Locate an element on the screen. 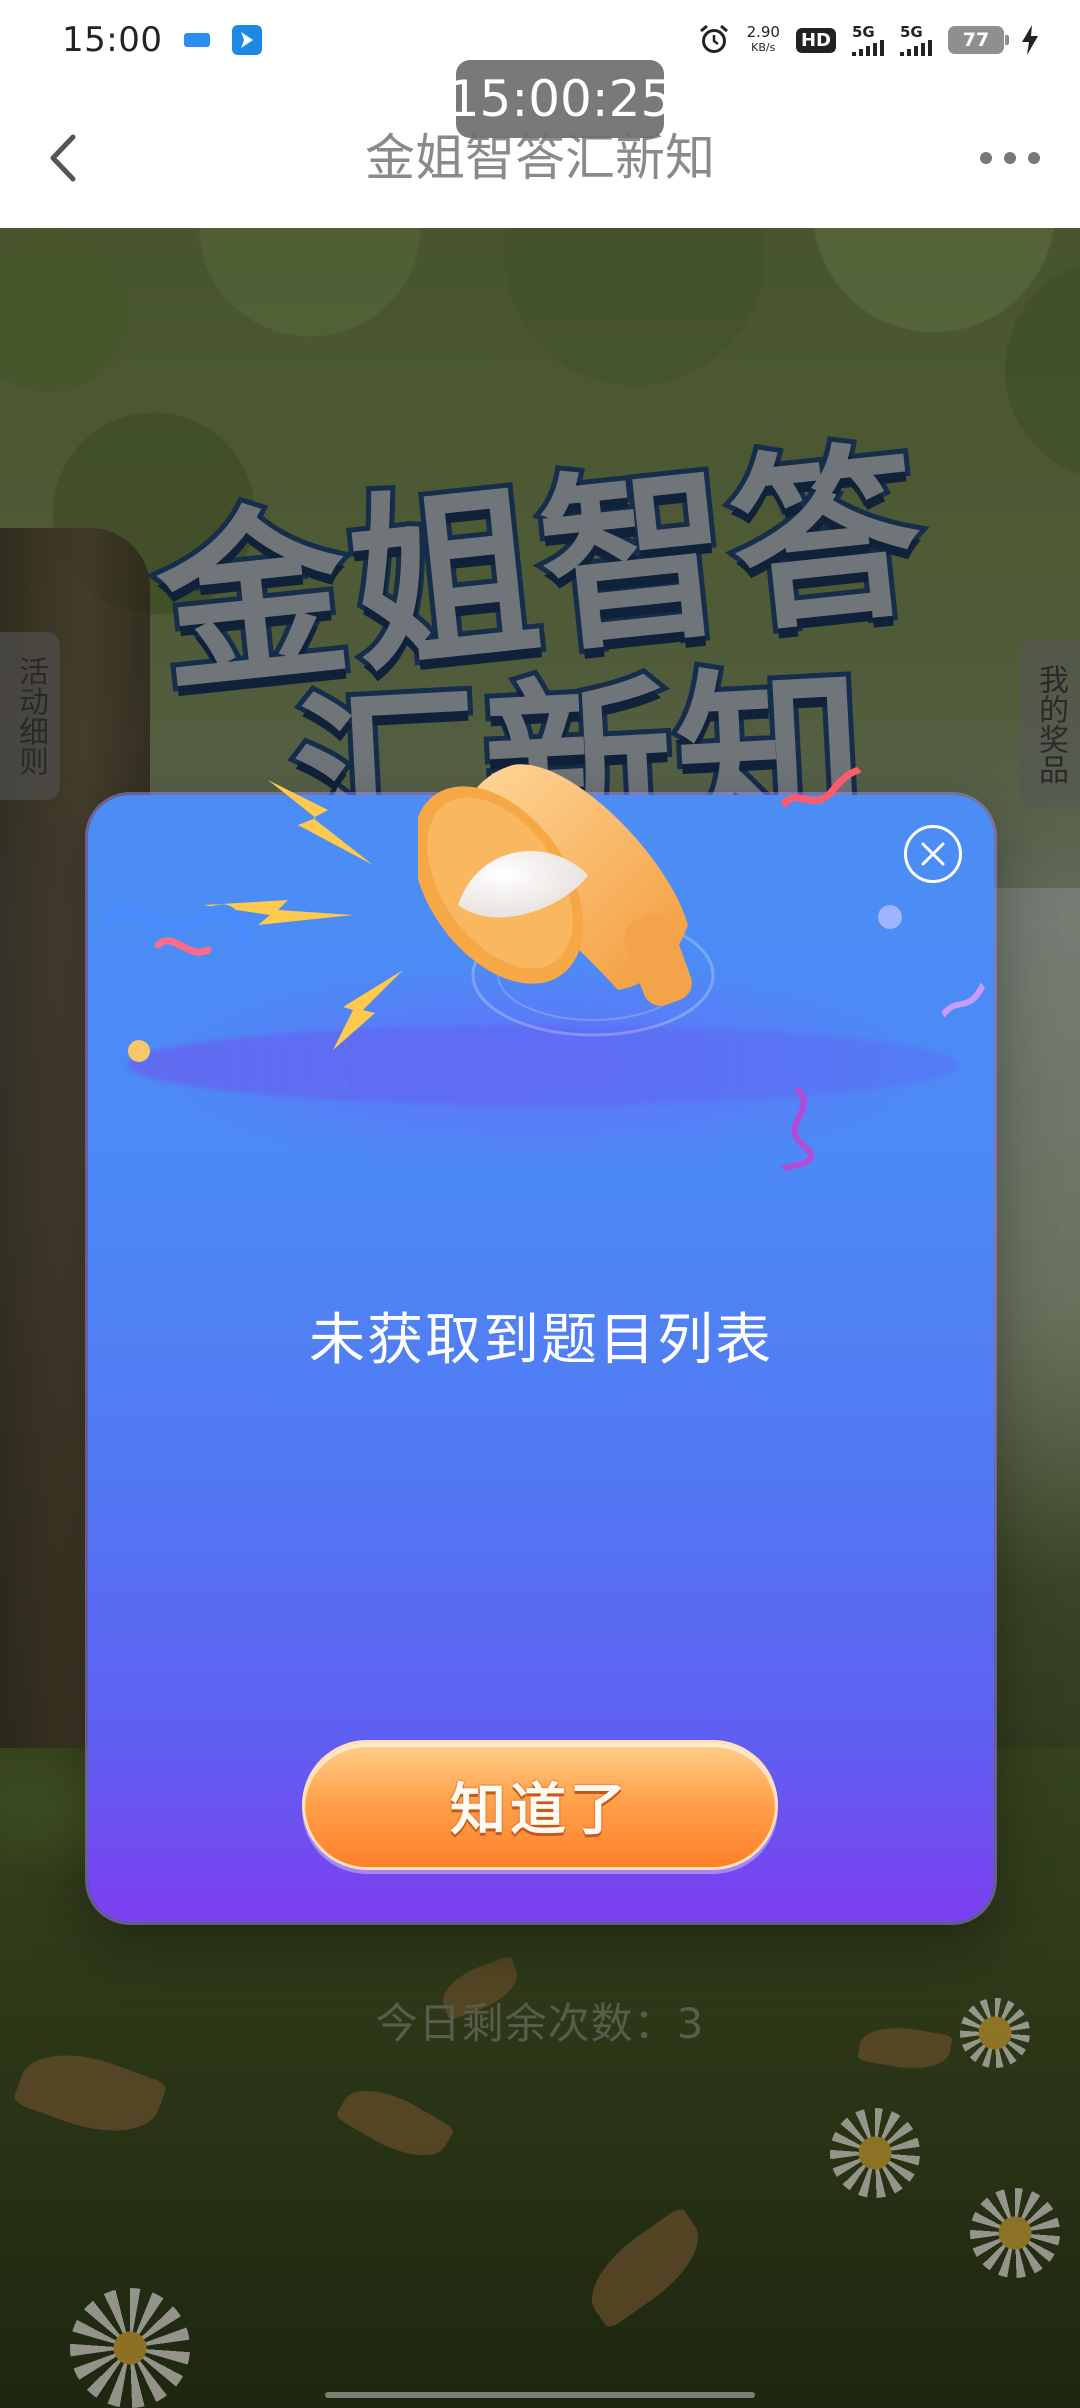  navigation-app-icon is located at coordinates (247, 40).